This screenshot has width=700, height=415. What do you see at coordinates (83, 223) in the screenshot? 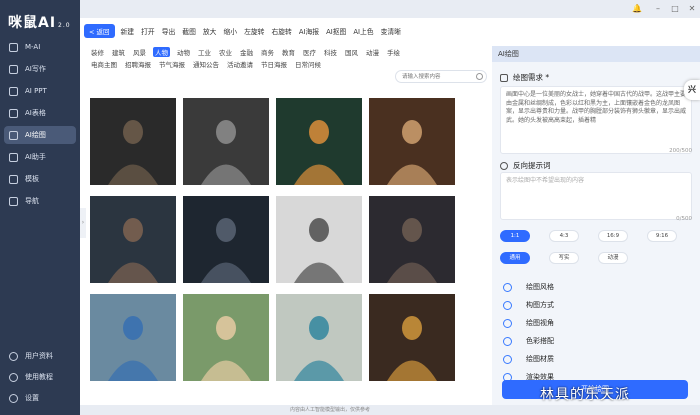
I see `collapse-handle: ›` at bounding box center [83, 223].